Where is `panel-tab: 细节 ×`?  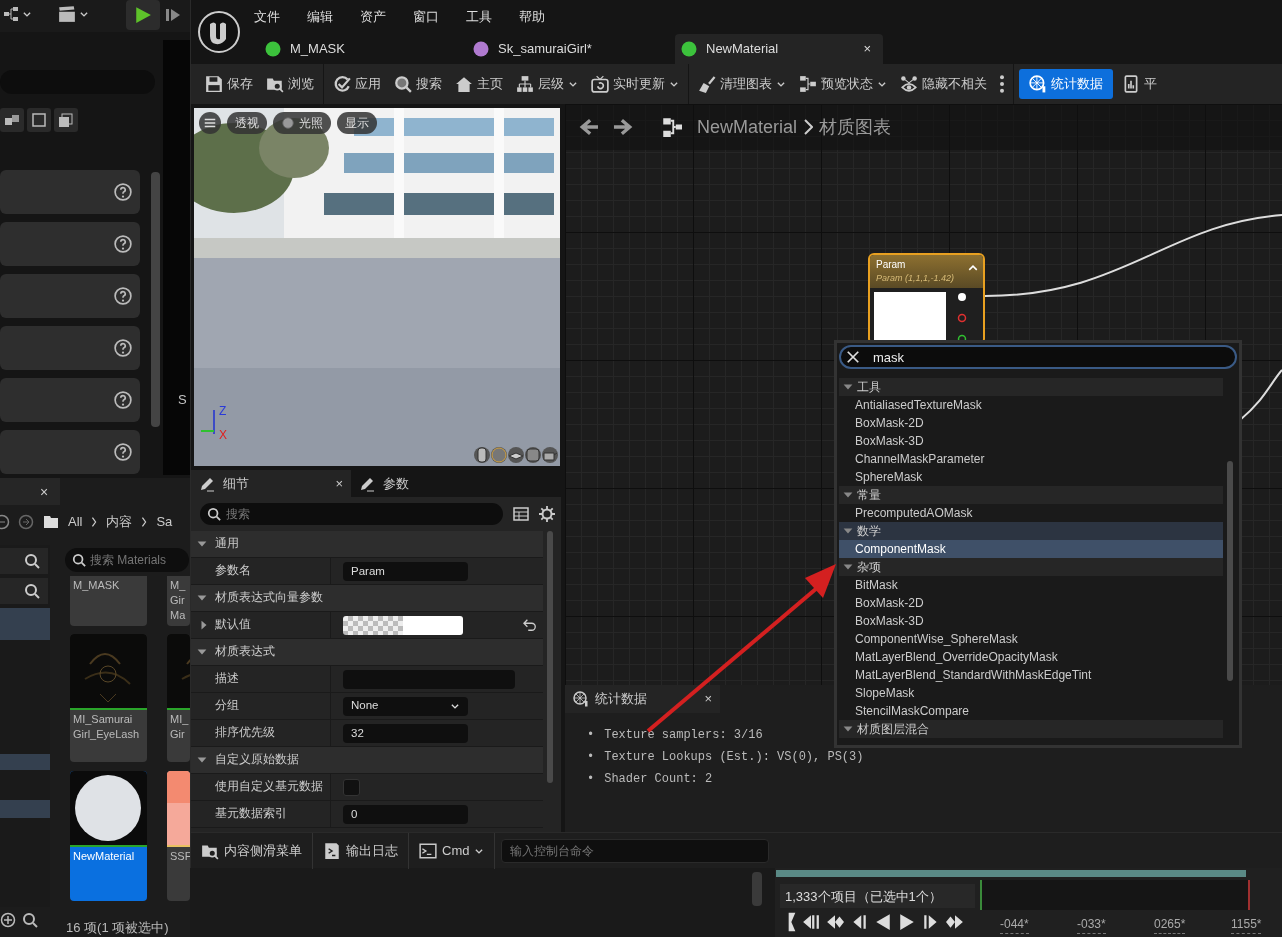 panel-tab: 细节 × is located at coordinates (271, 483).